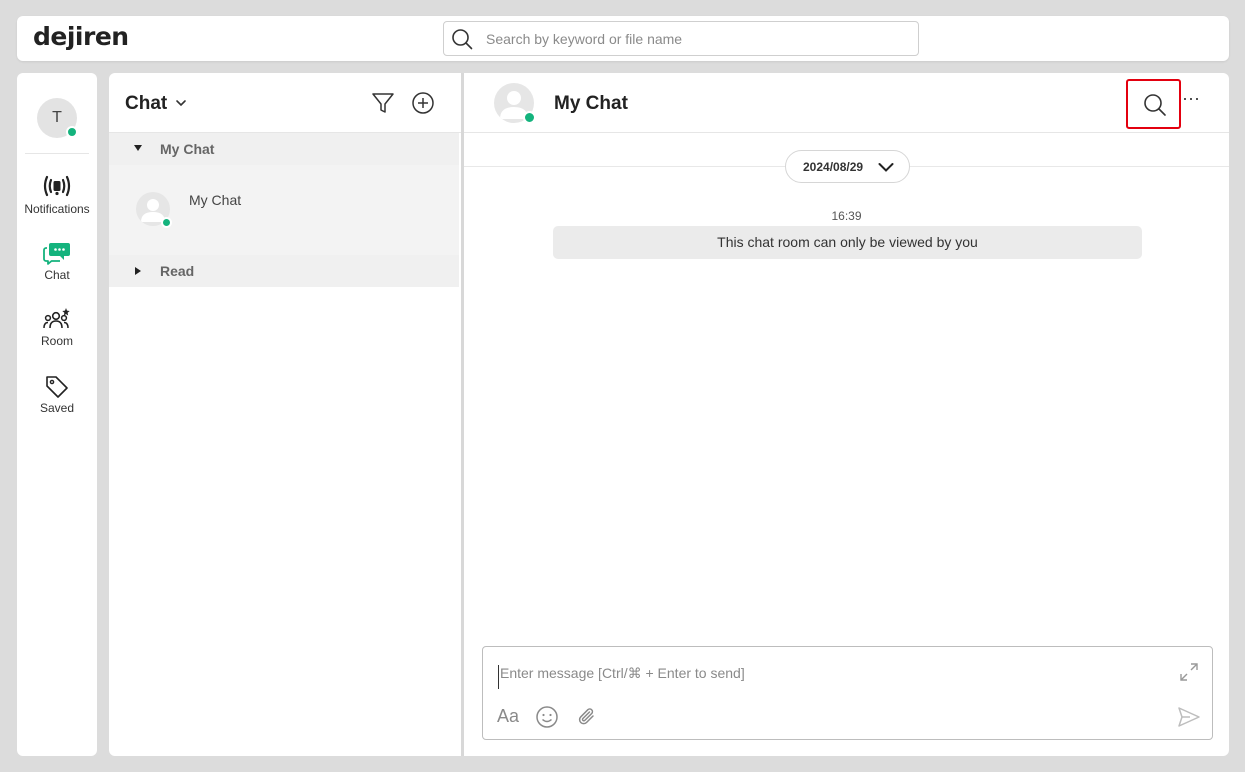  Describe the element at coordinates (56, 254) in the screenshot. I see `chat-icon` at that location.